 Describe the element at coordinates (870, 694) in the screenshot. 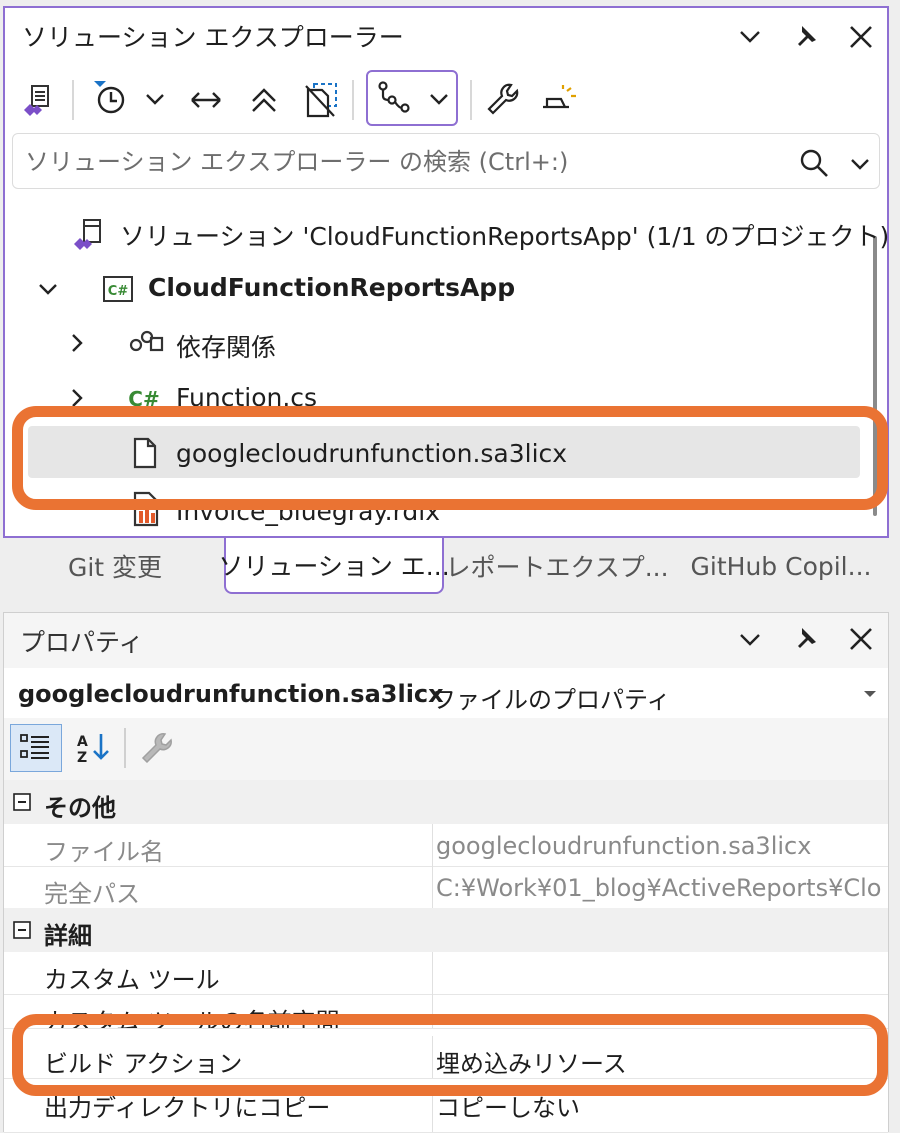

I see `object-dropdown-icon` at that location.